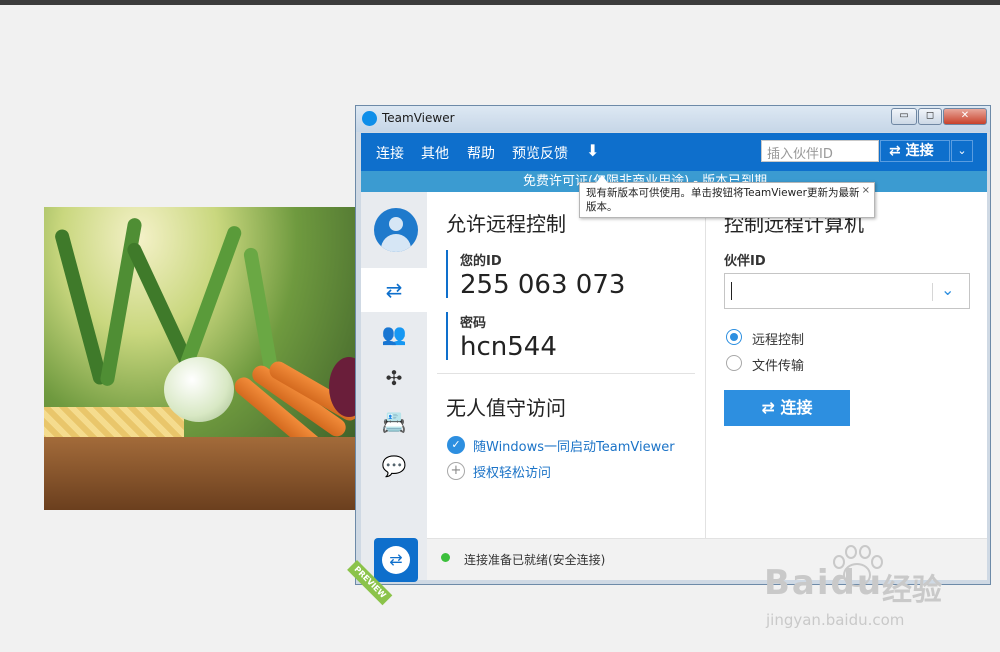 The image size is (1000, 652). Describe the element at coordinates (866, 191) in the screenshot. I see `tooltip-close-icon: ×` at that location.